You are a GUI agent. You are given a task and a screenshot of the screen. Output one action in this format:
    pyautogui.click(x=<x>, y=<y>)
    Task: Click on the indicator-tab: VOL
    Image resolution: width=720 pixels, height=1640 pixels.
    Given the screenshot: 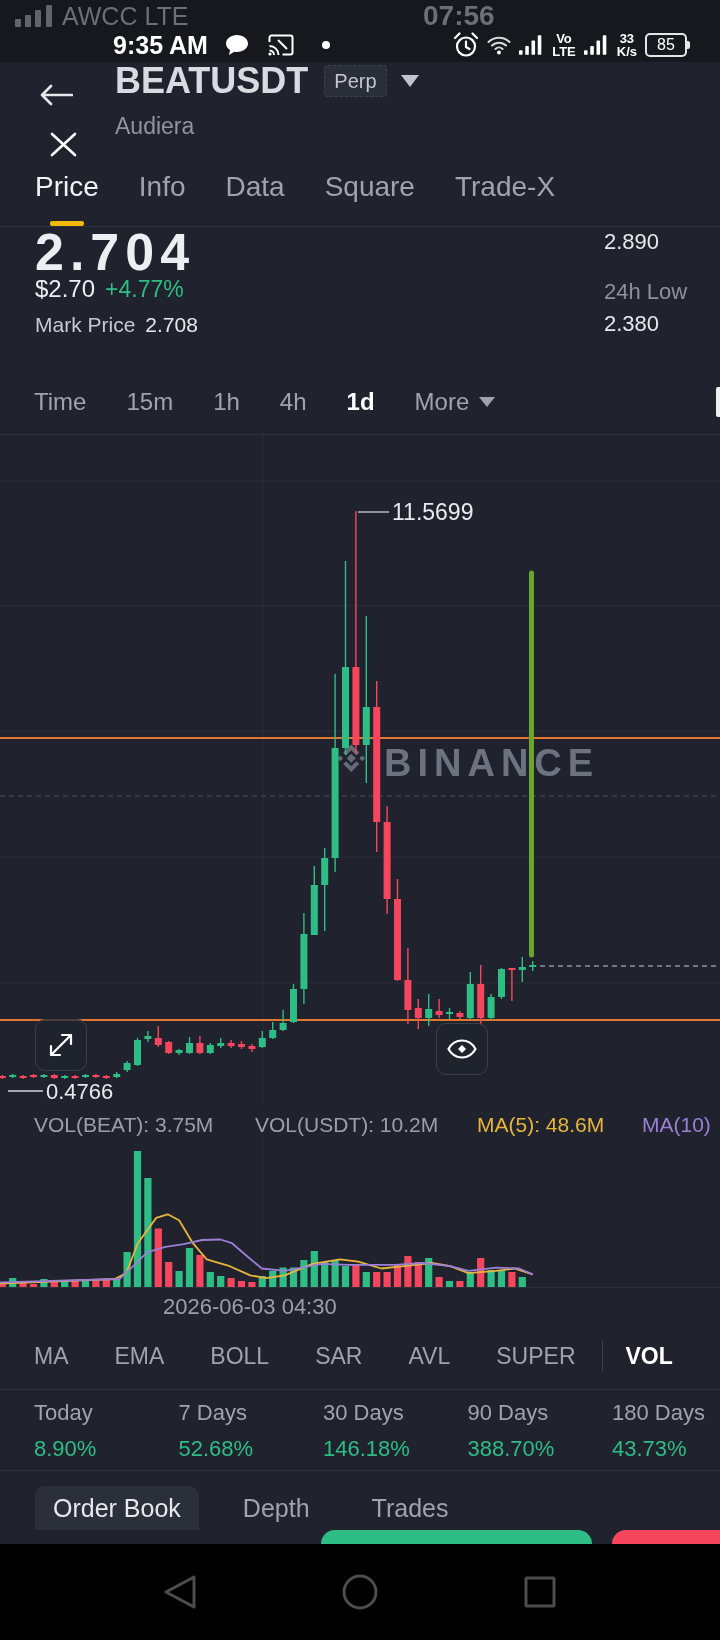 What is the action you would take?
    pyautogui.click(x=649, y=1355)
    